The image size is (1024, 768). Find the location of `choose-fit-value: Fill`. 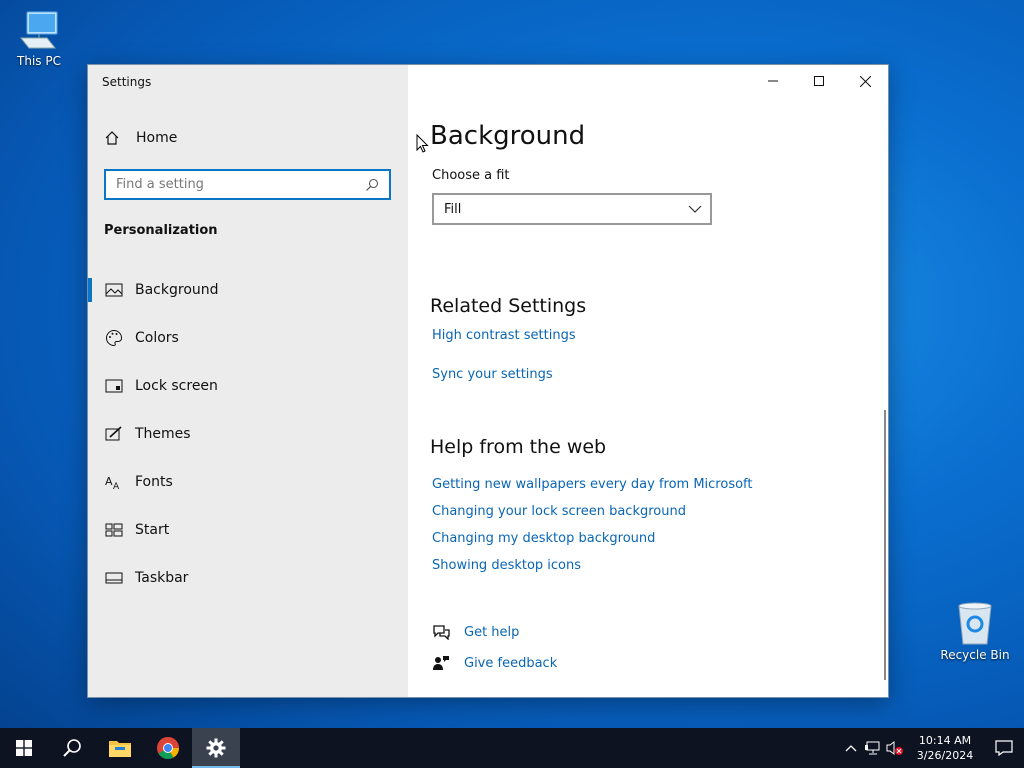

choose-fit-value: Fill is located at coordinates (453, 209).